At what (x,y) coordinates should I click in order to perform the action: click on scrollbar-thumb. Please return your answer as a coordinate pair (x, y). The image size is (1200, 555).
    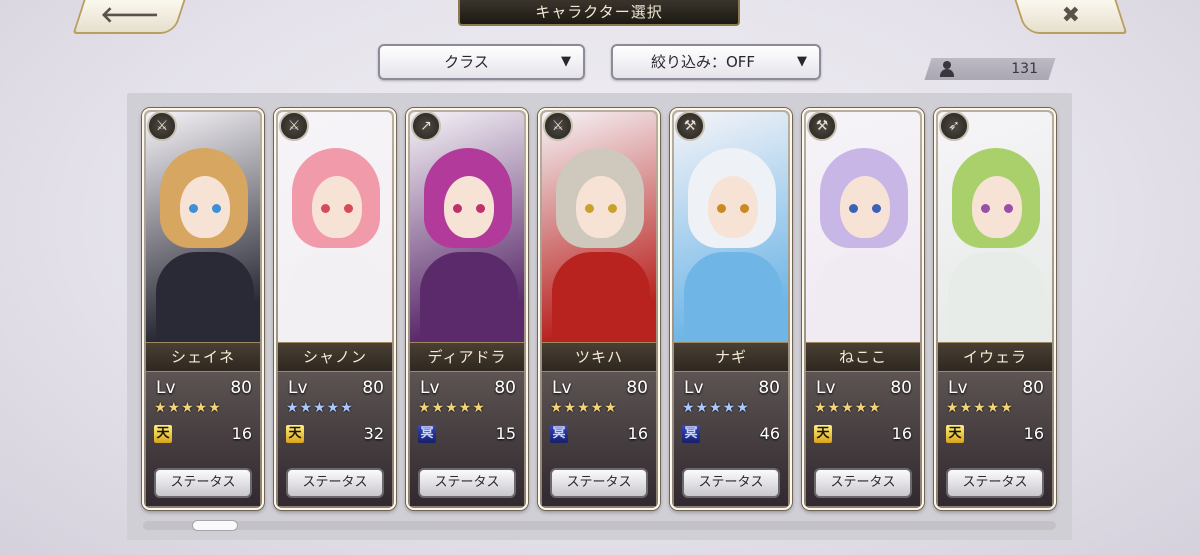
    Looking at the image, I should click on (215, 525).